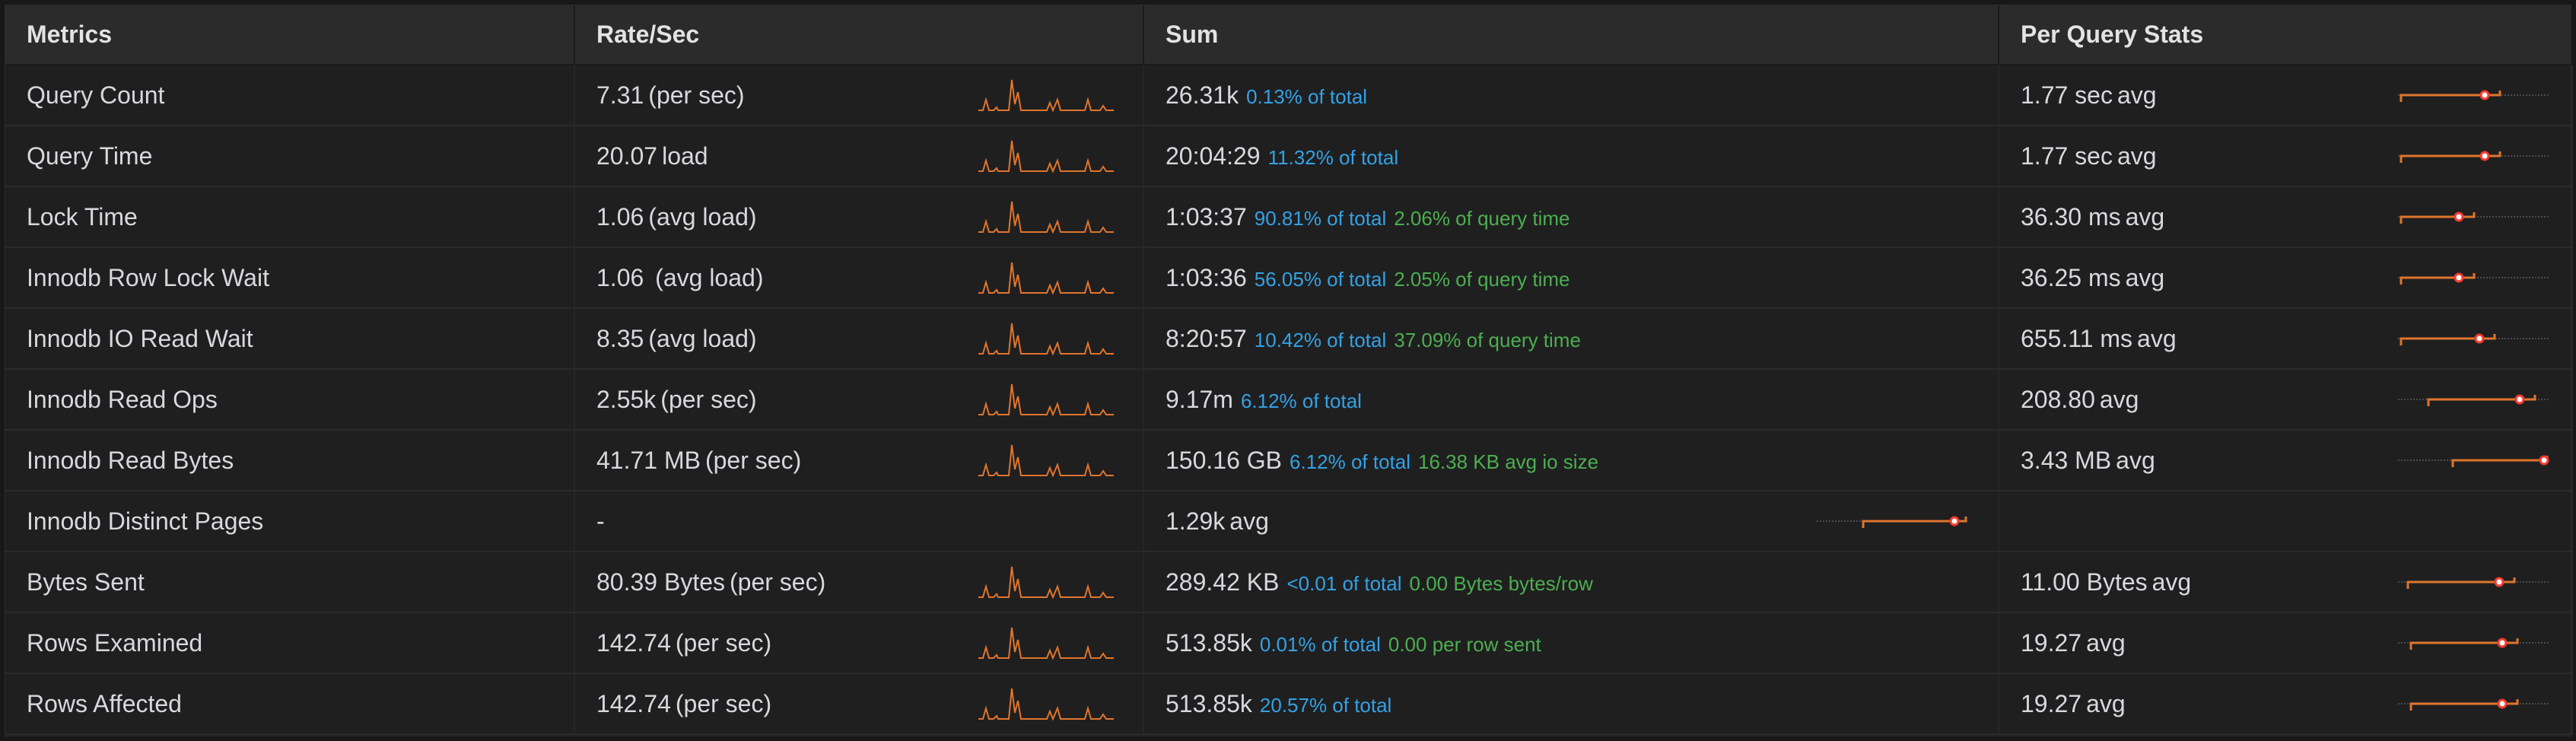 The width and height of the screenshot is (2576, 741). Describe the element at coordinates (2286, 35) in the screenshot. I see `header-per-query: Per Query Stats` at that location.